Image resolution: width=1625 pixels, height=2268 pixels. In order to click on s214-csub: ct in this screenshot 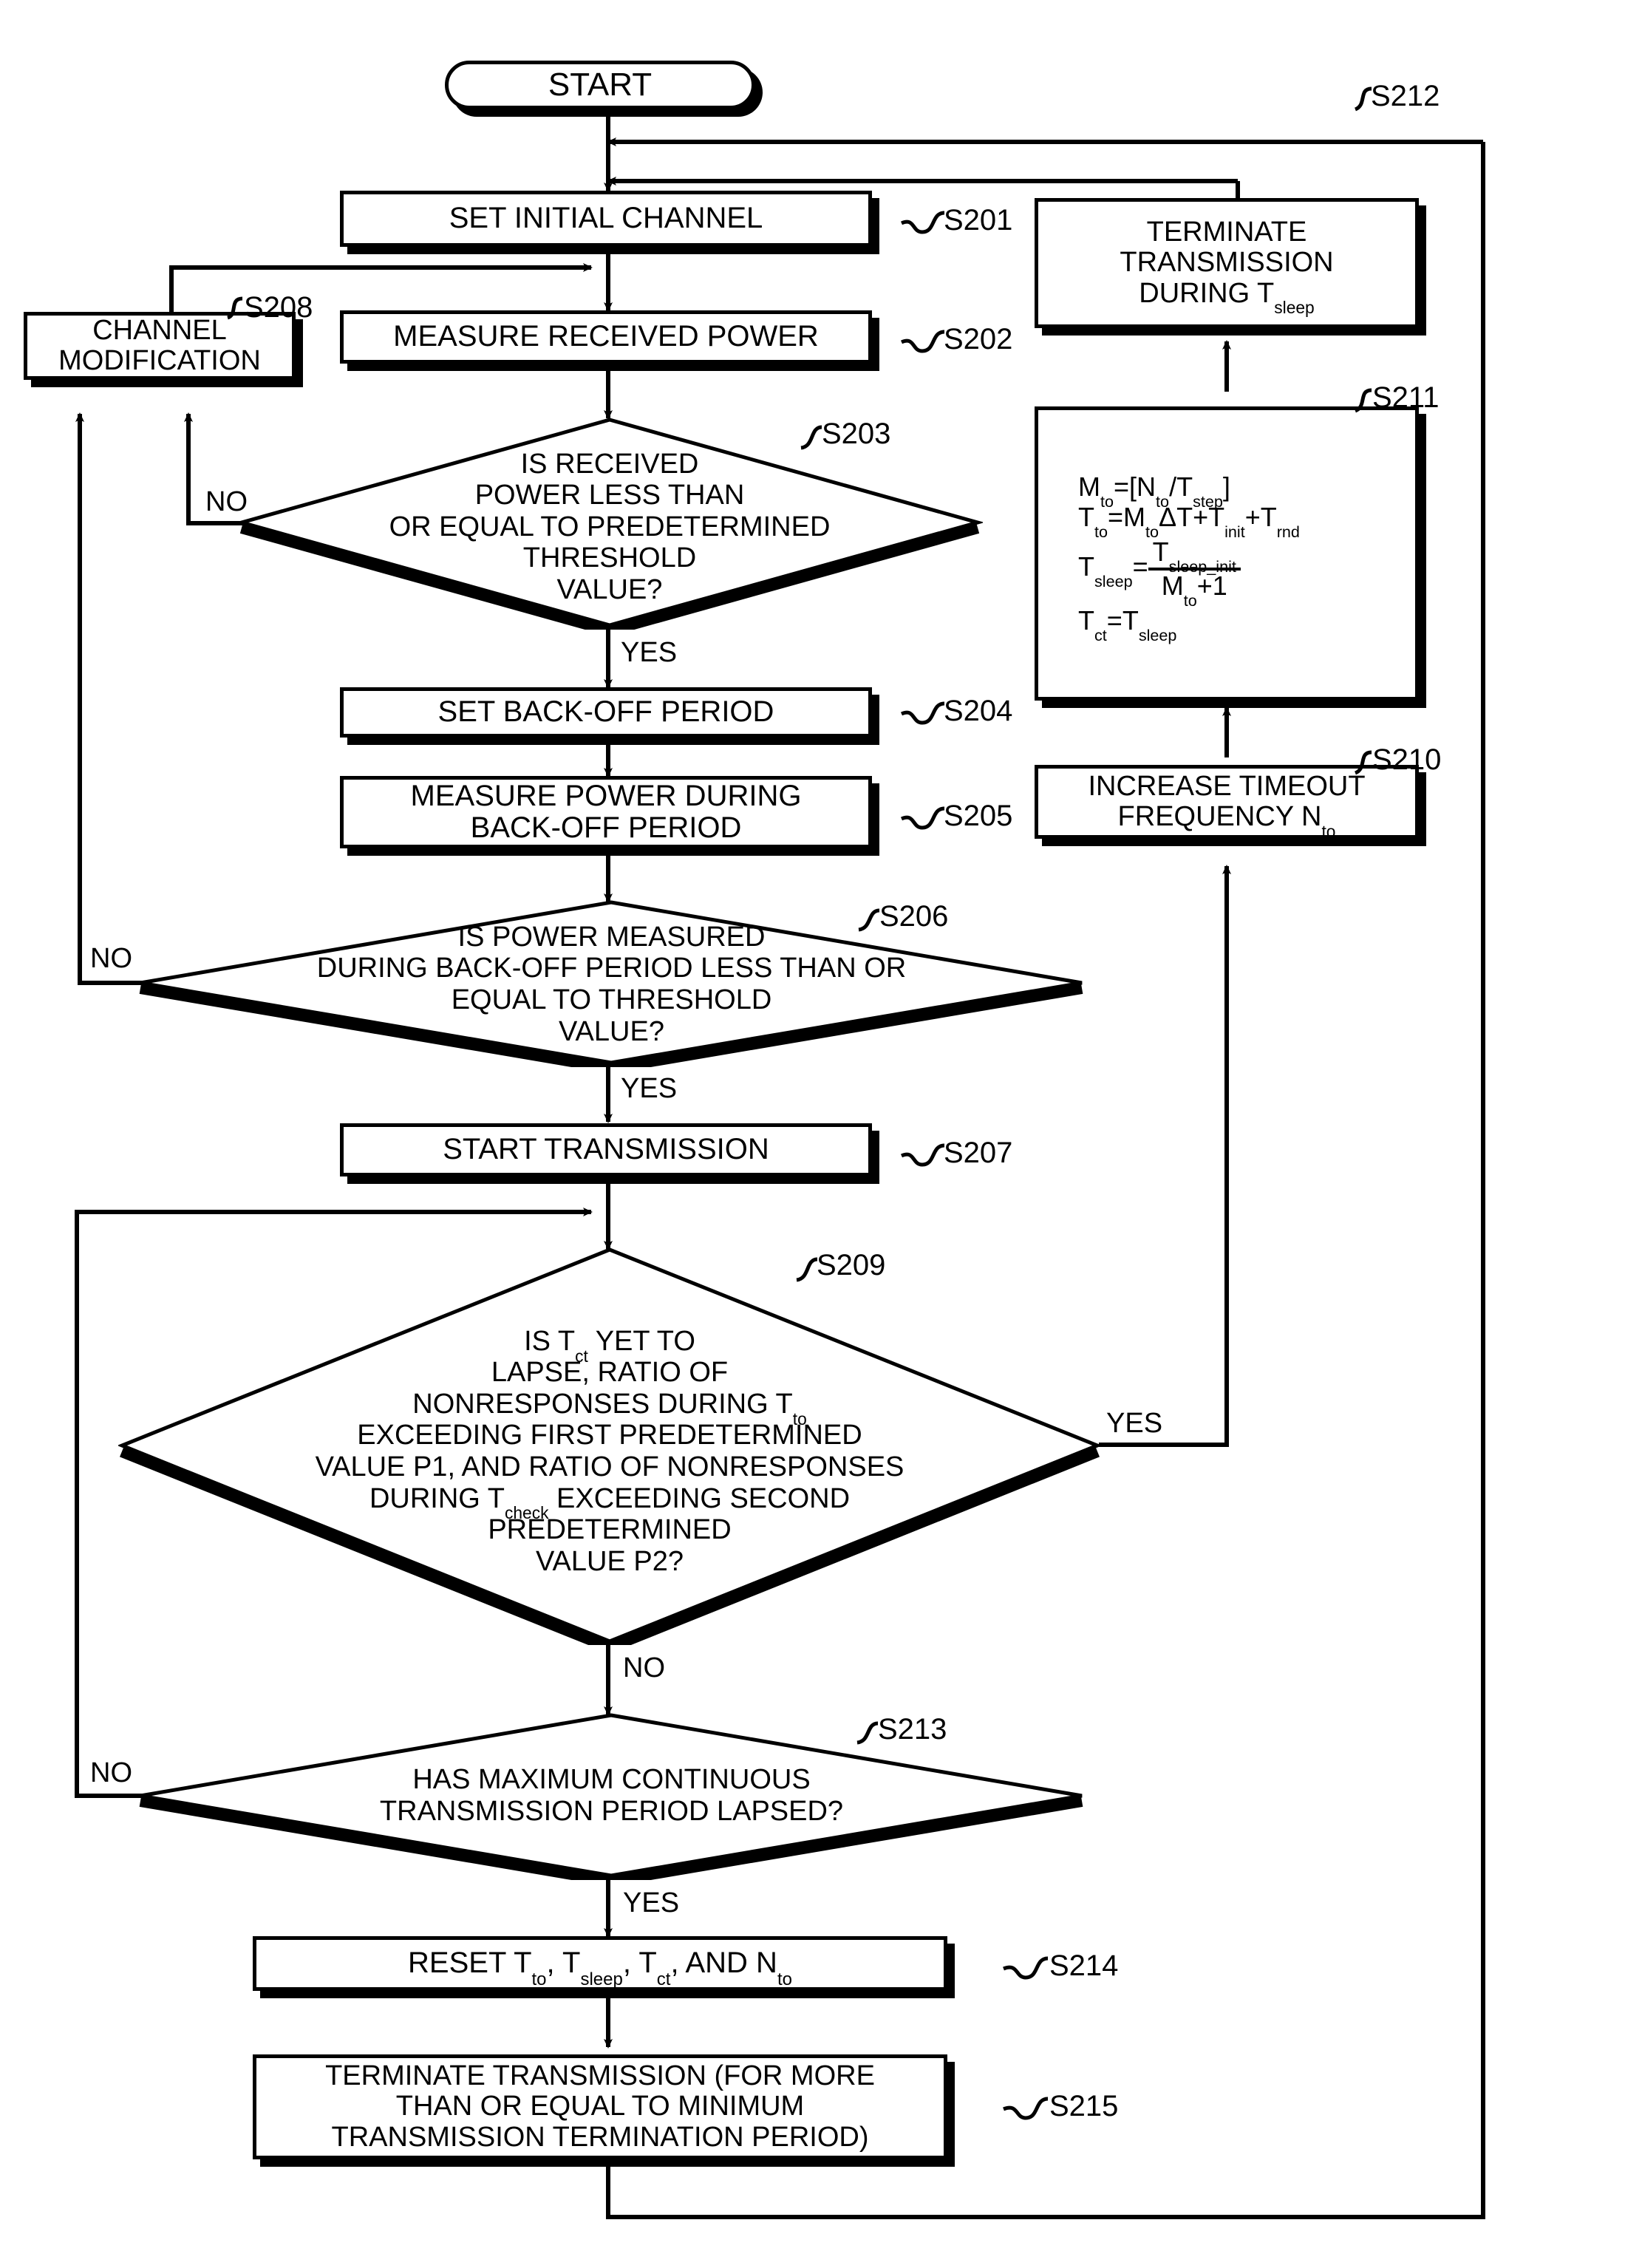, I will do `click(663, 1980)`.